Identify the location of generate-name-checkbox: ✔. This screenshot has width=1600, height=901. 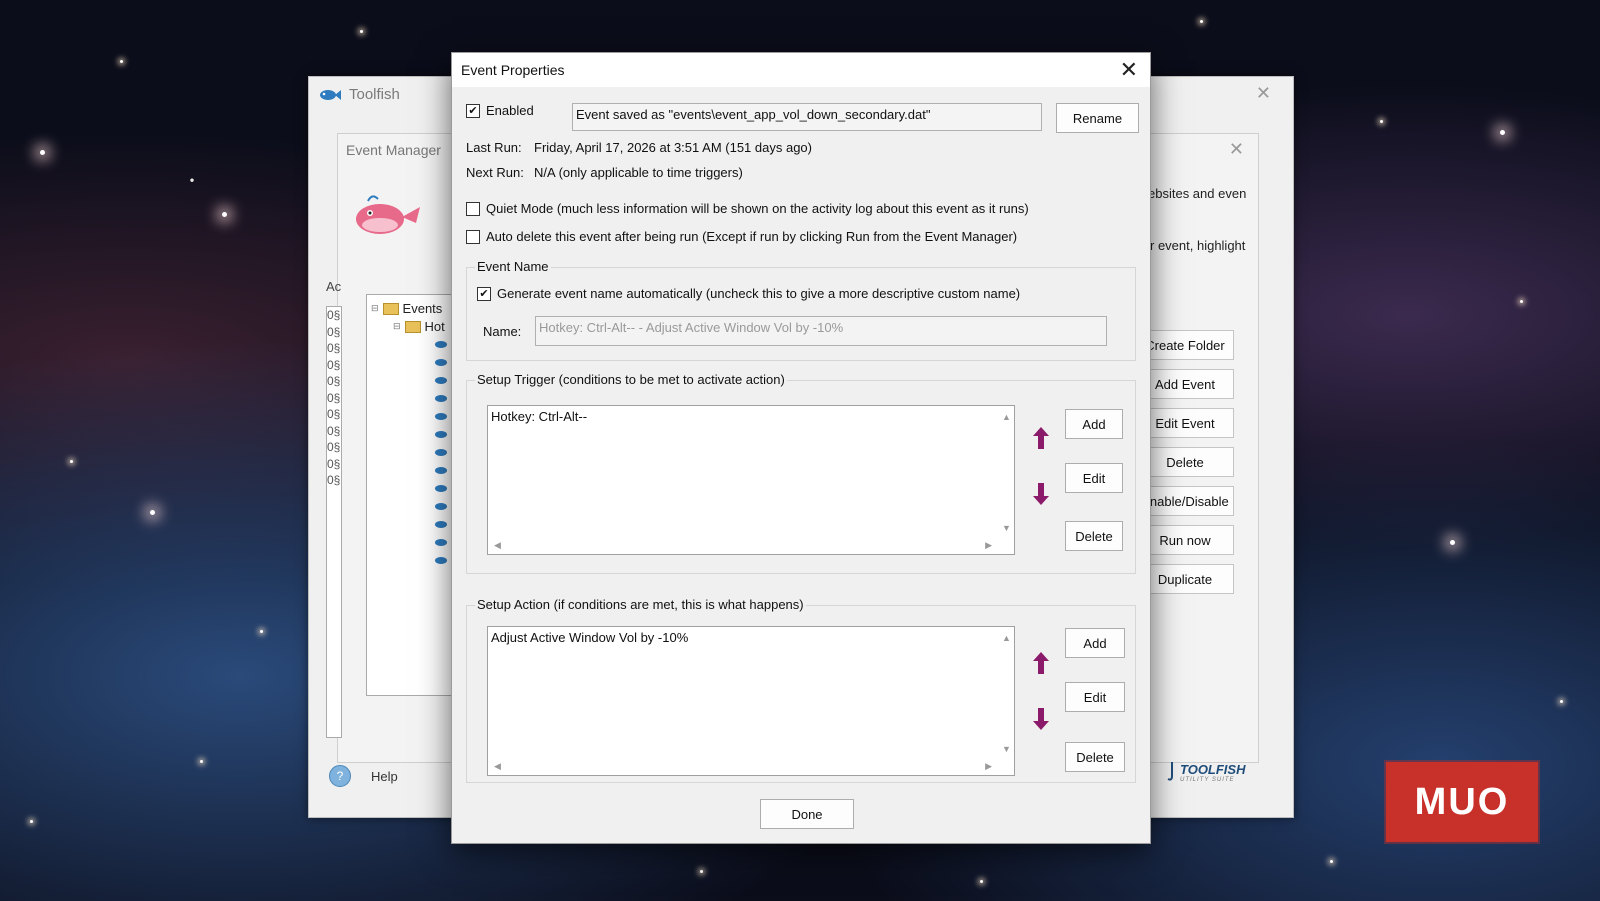
(484, 294).